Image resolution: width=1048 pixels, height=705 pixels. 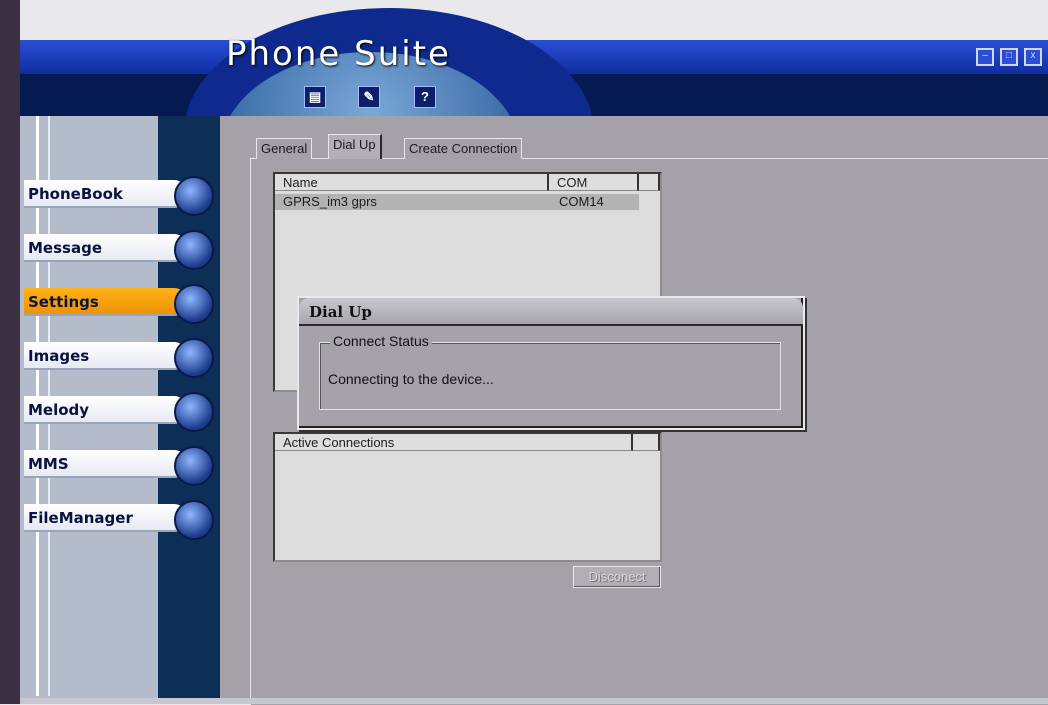 I want to click on nav-item-melody: Melody, so click(x=119, y=412).